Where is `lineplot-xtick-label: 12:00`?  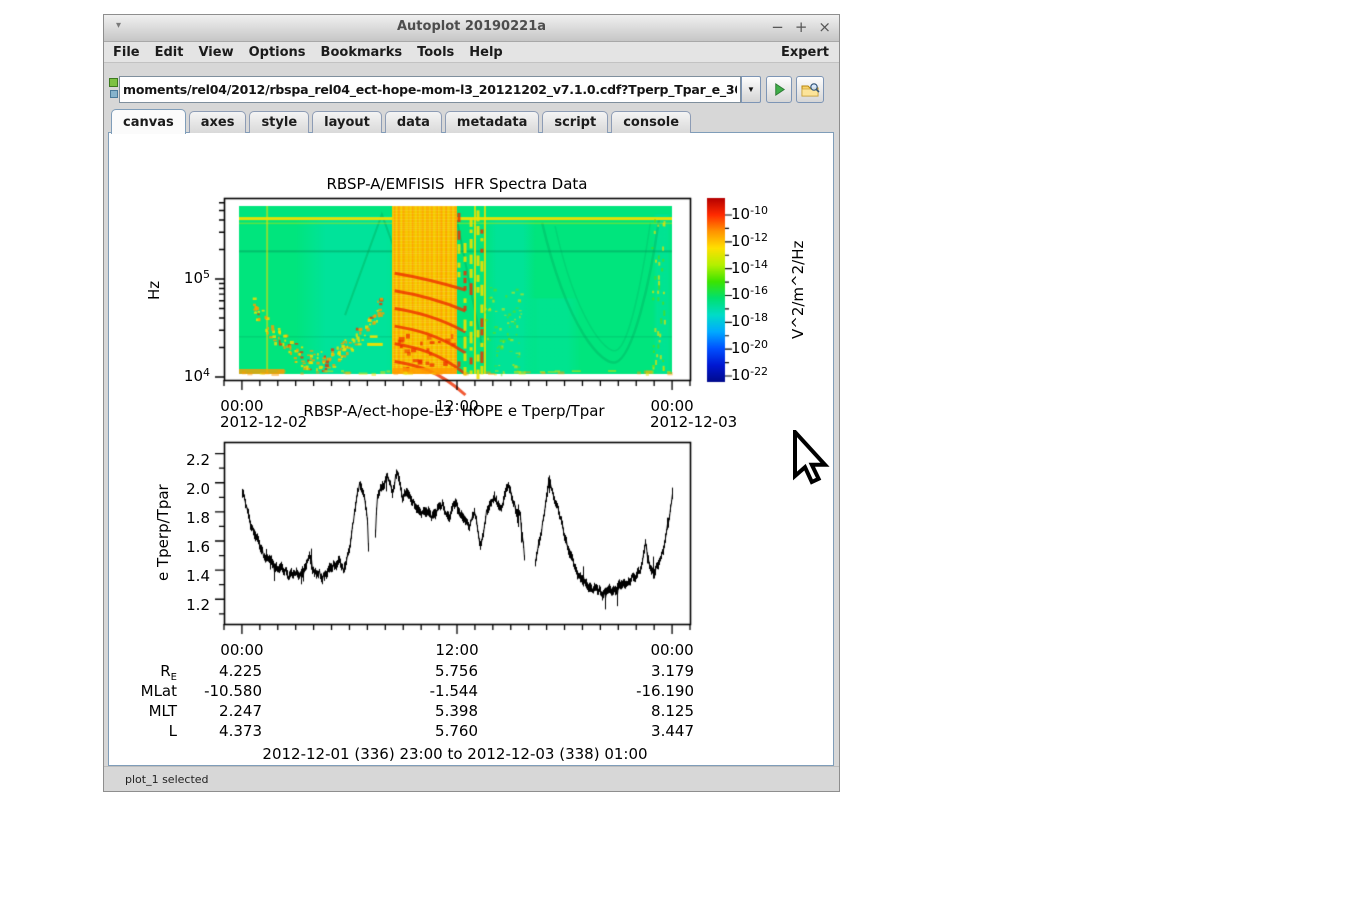
lineplot-xtick-label: 12:00 is located at coordinates (457, 650).